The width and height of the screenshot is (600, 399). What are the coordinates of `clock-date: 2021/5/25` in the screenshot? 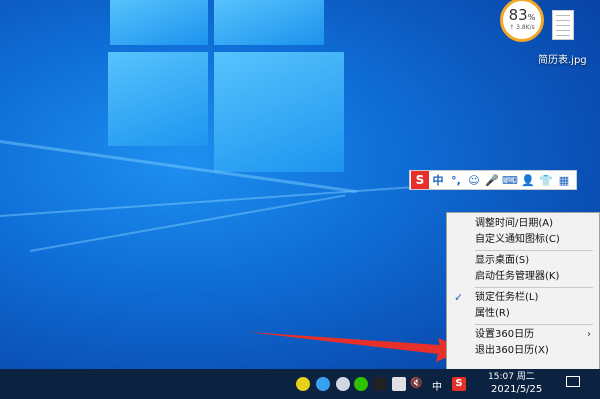 It's located at (516, 389).